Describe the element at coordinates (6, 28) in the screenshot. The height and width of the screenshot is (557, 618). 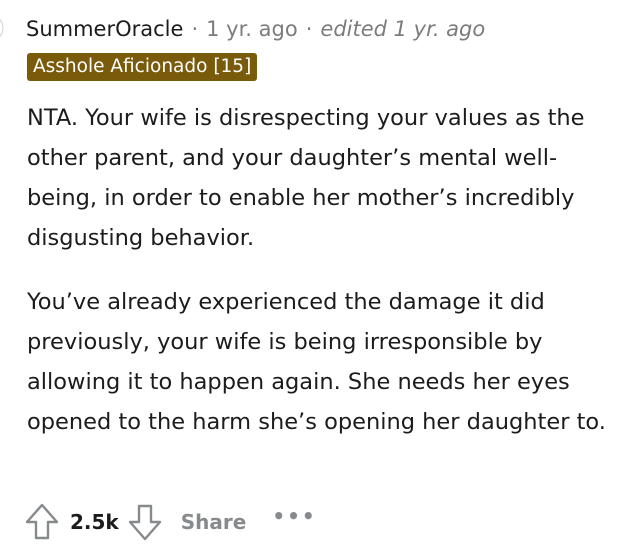
I see `avatar` at that location.